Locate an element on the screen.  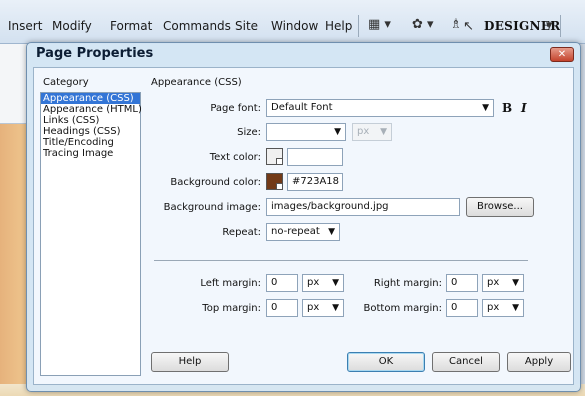
menu-window: Window is located at coordinates (294, 26).